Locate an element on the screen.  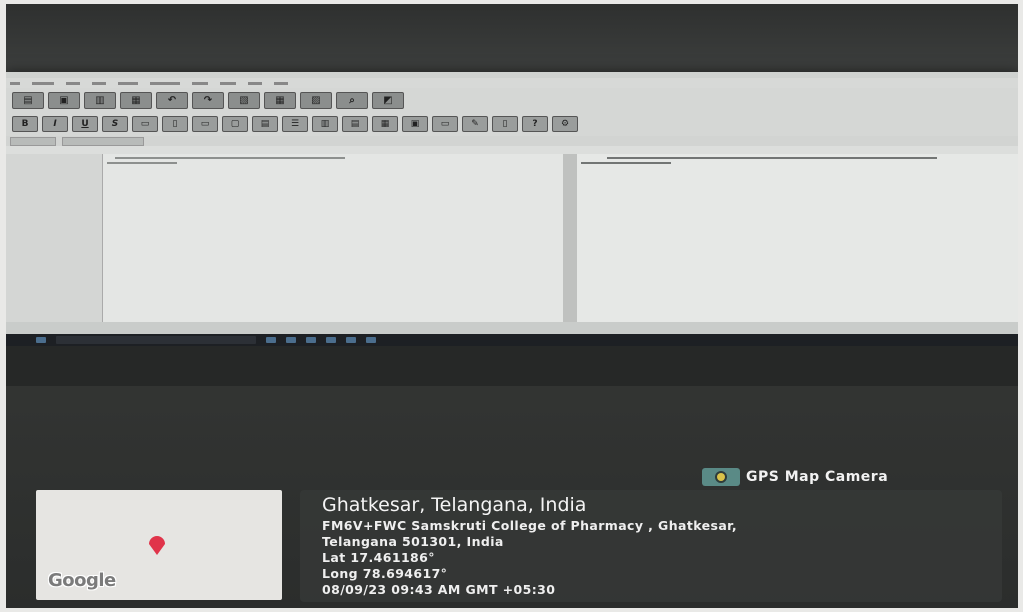
emboss-icon: ▦ is located at coordinates (136, 100).